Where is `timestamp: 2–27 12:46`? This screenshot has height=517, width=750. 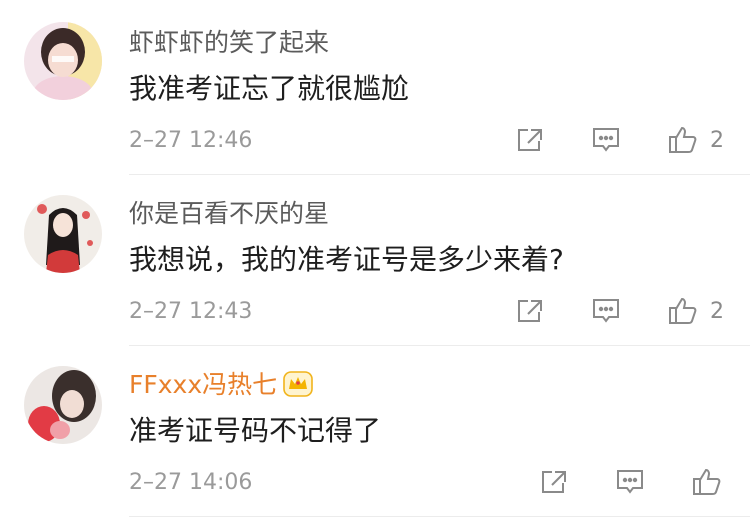
timestamp: 2–27 12:46 is located at coordinates (191, 140).